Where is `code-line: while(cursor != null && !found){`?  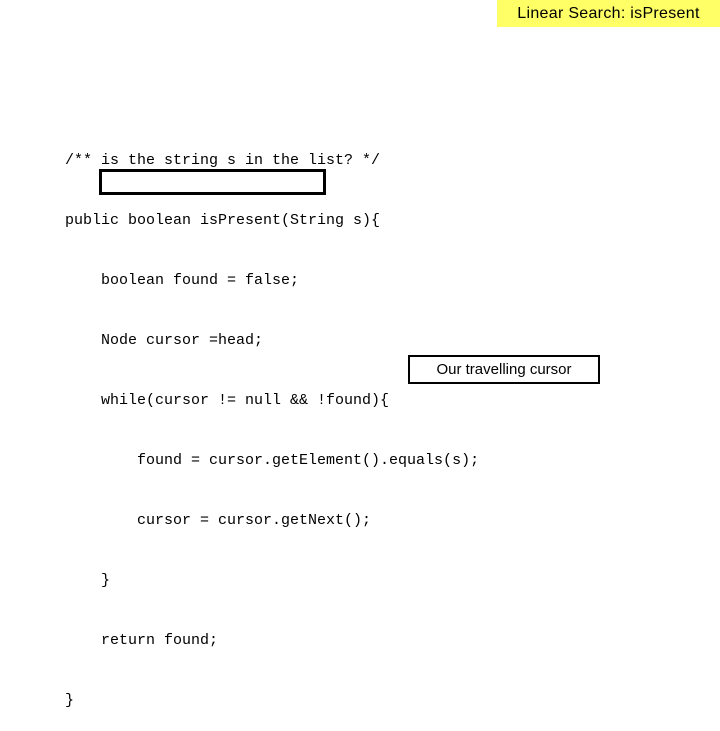
code-line: while(cursor != null && !found){ is located at coordinates (227, 400).